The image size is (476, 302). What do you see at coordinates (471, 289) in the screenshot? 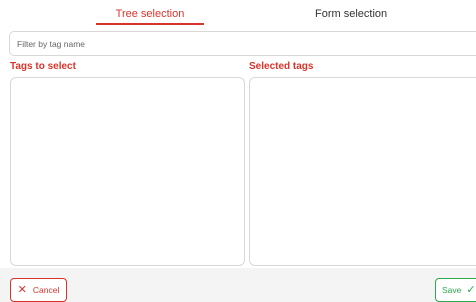
I see `check-icon: ✓` at bounding box center [471, 289].